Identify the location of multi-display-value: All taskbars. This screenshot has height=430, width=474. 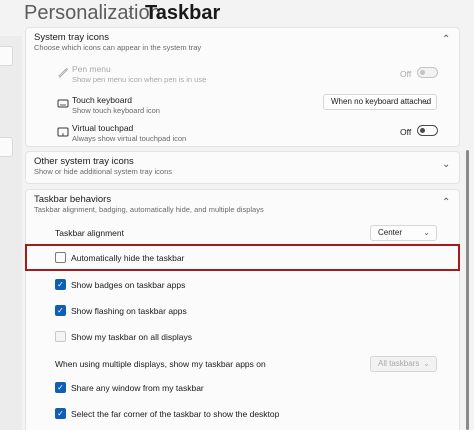
(399, 363).